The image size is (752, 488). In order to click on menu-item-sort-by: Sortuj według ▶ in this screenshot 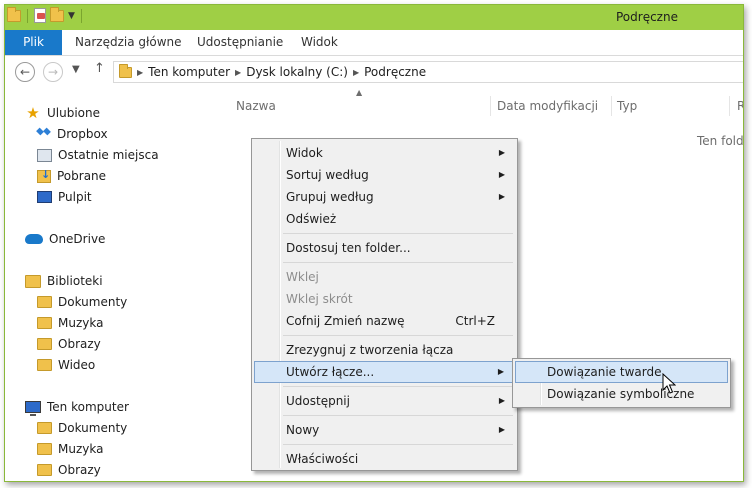, I will do `click(384, 175)`.